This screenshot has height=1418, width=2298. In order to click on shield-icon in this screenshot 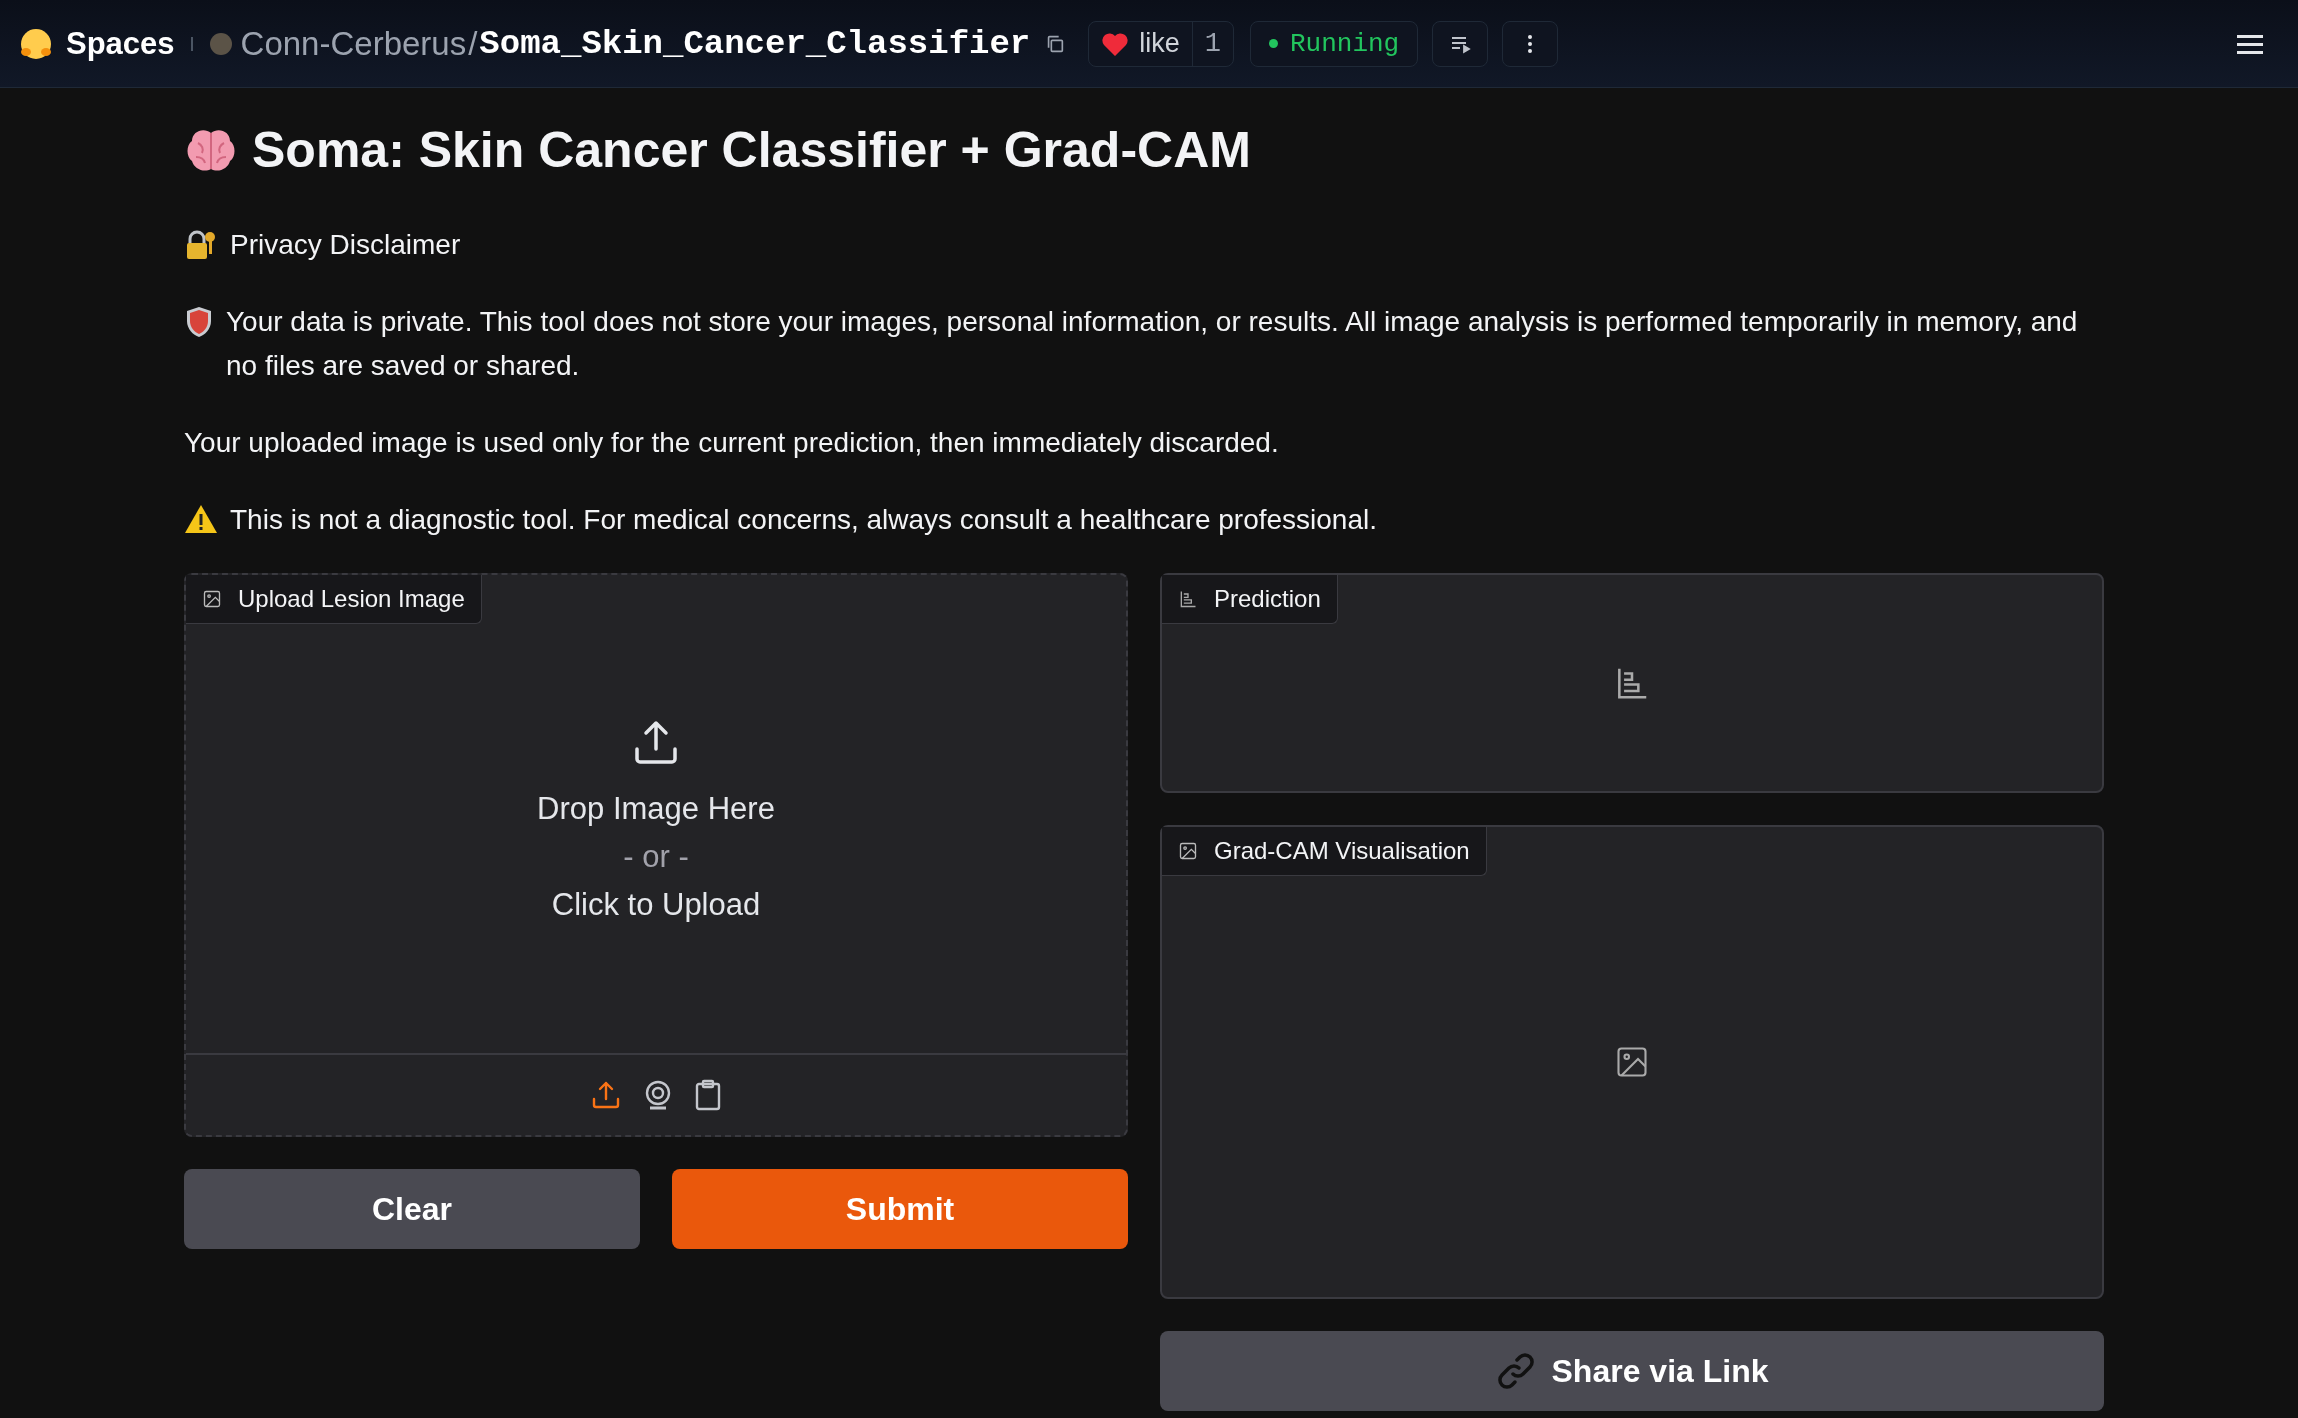, I will do `click(199, 322)`.